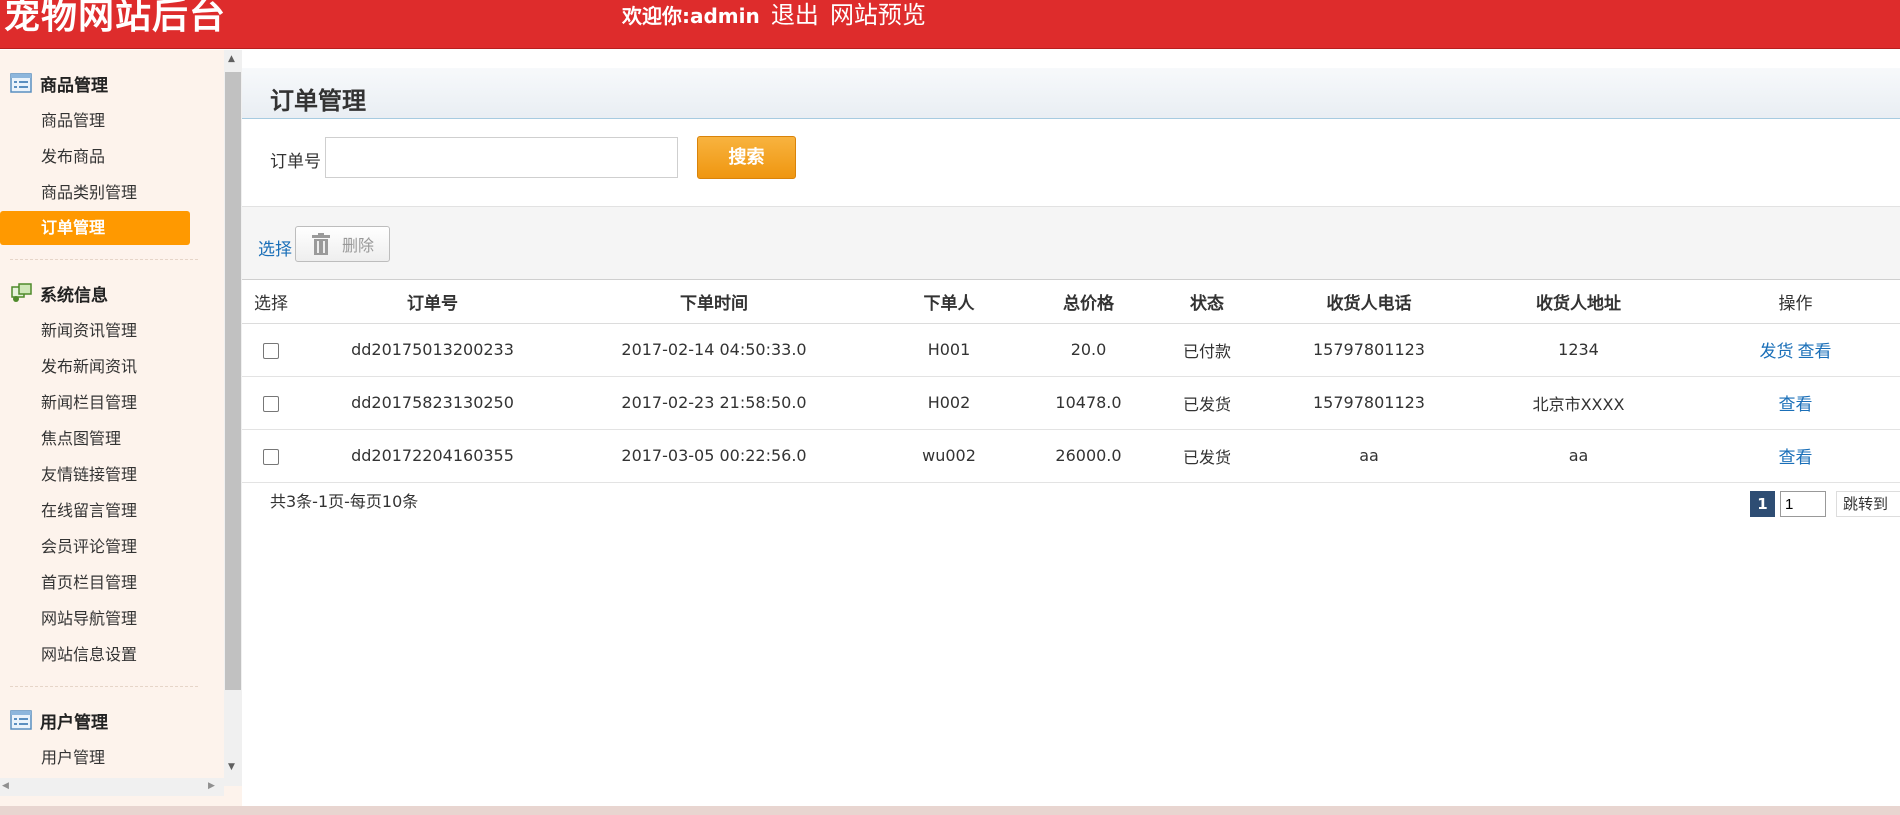 This screenshot has width=1900, height=815. What do you see at coordinates (95, 547) in the screenshot?
I see `sidebar-item-member-comments: 会员评论管理` at bounding box center [95, 547].